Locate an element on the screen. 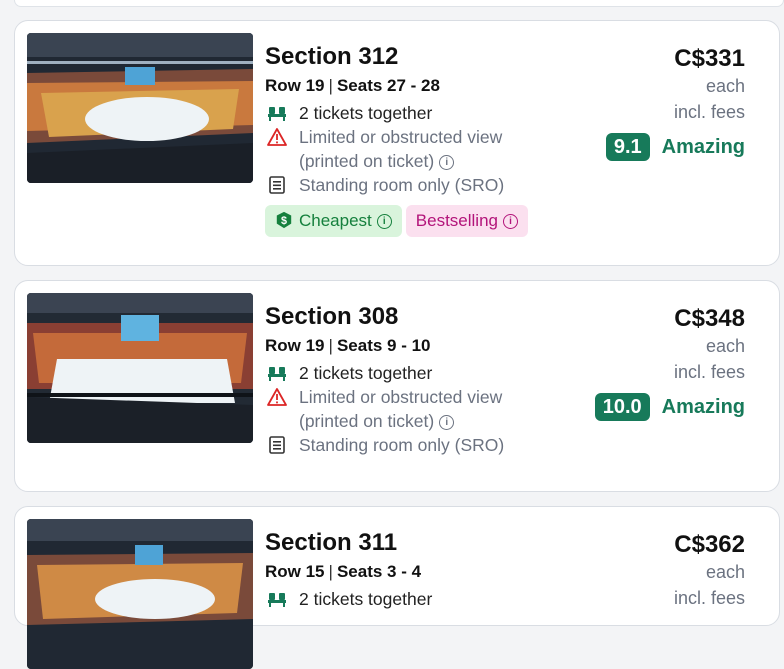  cheapest-badge: $ Cheapest i is located at coordinates (333, 221).